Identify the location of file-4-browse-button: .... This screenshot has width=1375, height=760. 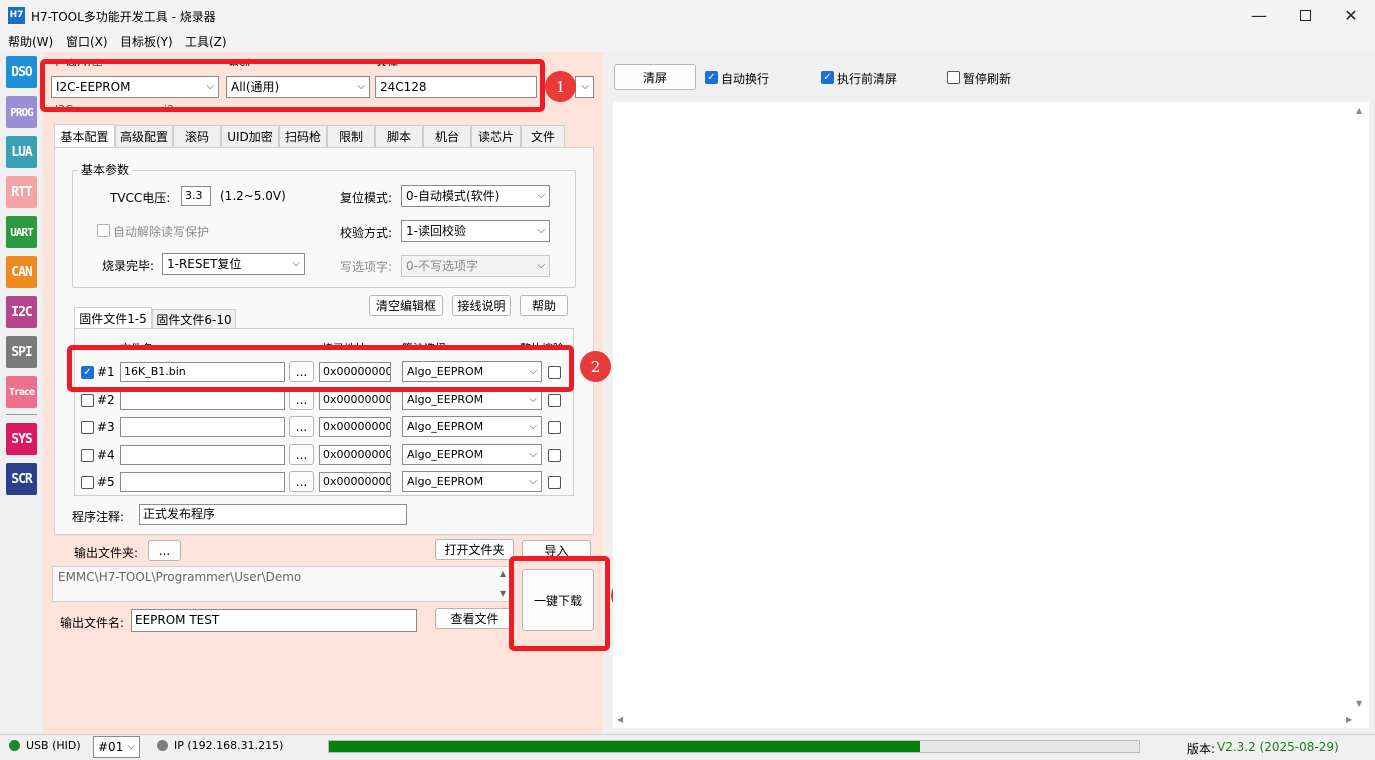
(301, 454).